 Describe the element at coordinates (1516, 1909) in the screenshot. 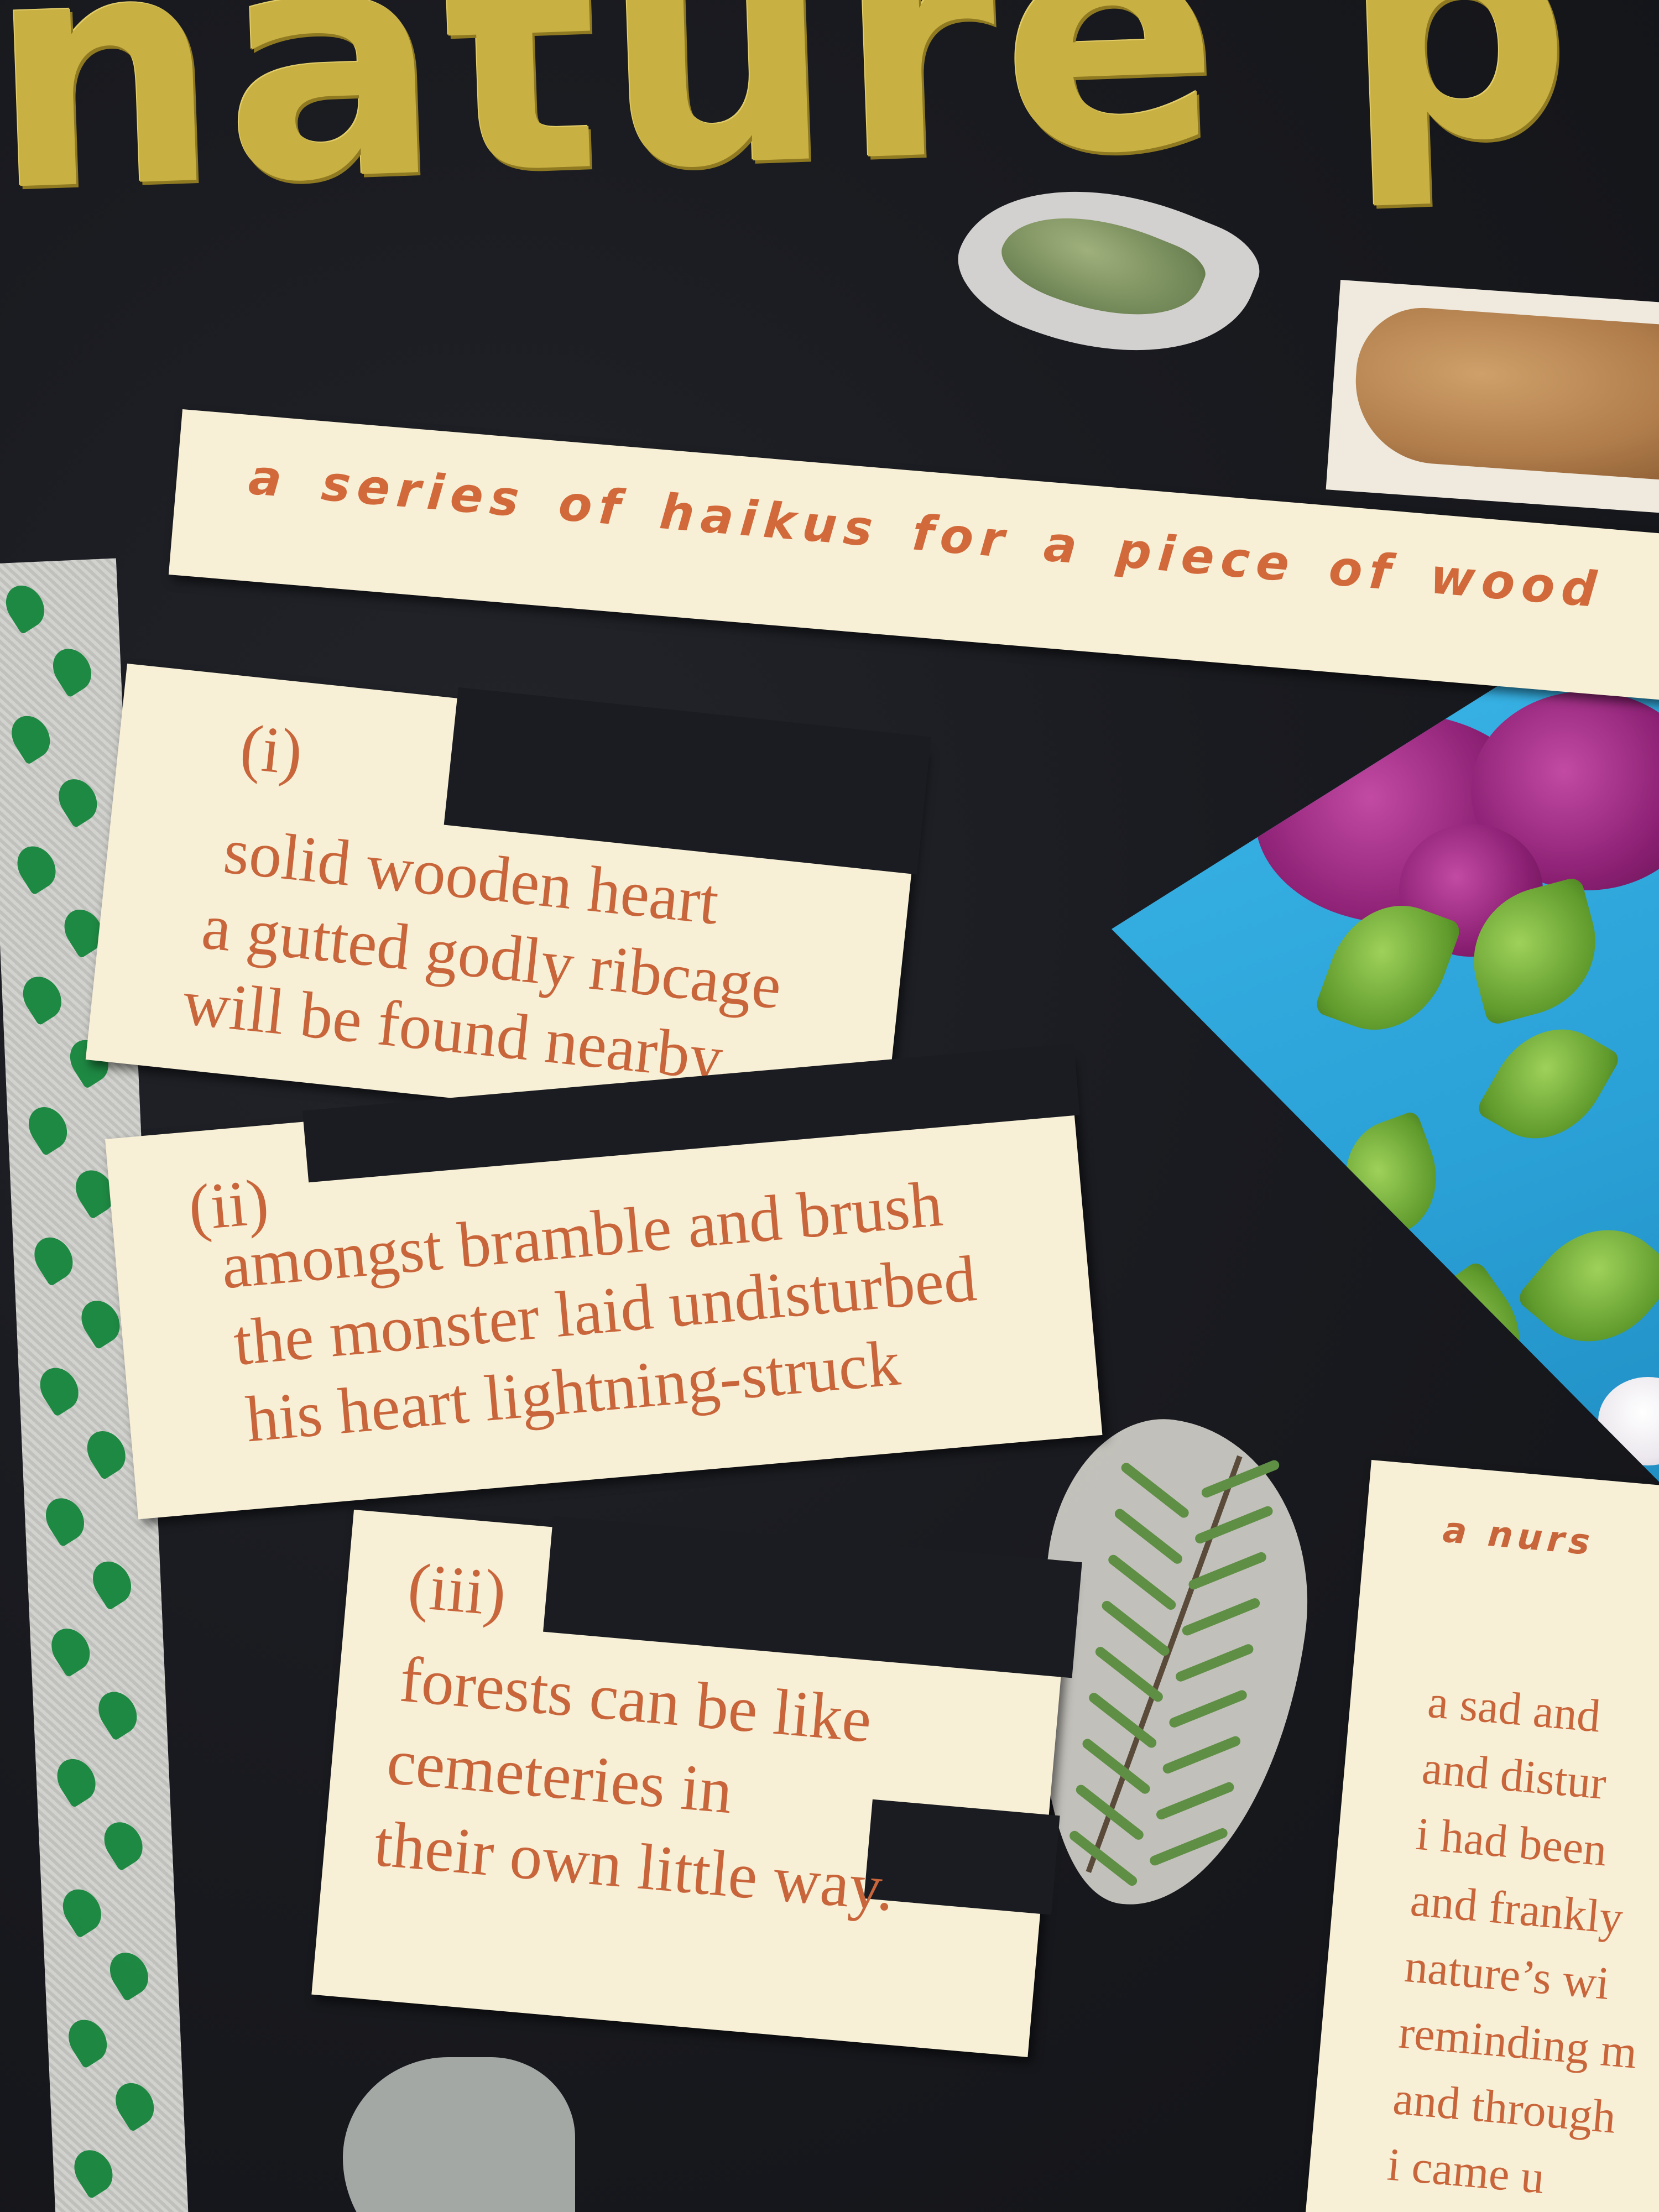

I see `card-line: and frankly` at that location.